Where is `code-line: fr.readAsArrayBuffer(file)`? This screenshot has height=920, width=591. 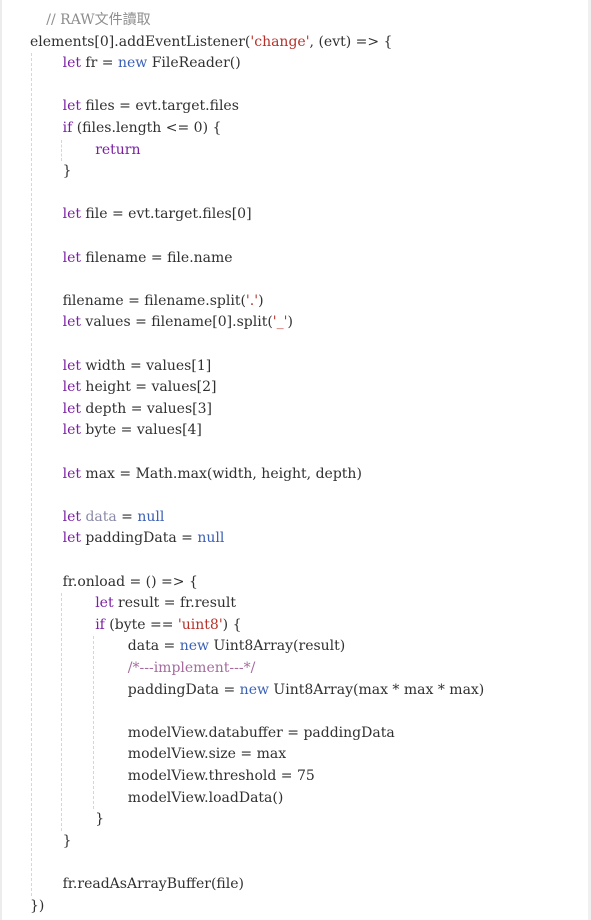 code-line: fr.readAsArrayBuffer(file) is located at coordinates (153, 884).